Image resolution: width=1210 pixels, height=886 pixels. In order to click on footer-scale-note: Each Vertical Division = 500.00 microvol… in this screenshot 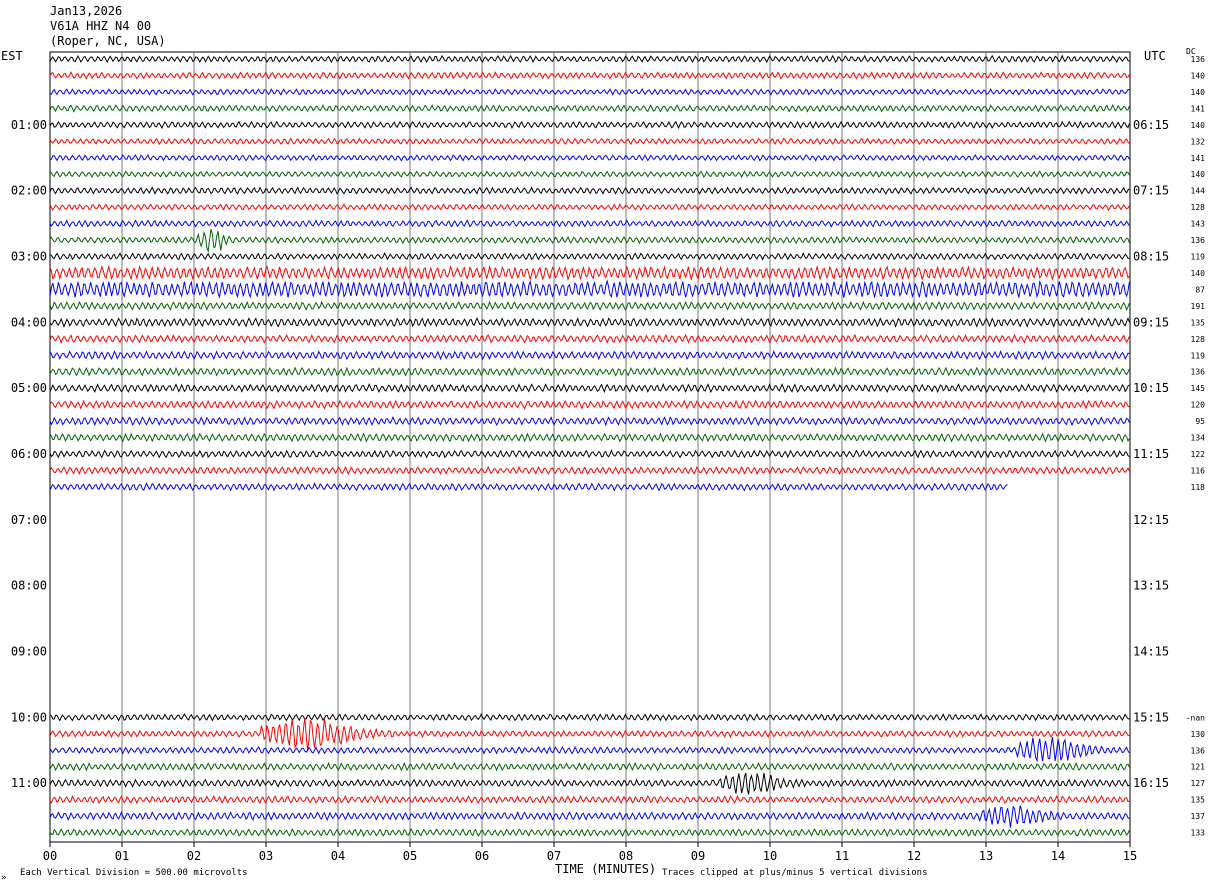, I will do `click(134, 873)`.